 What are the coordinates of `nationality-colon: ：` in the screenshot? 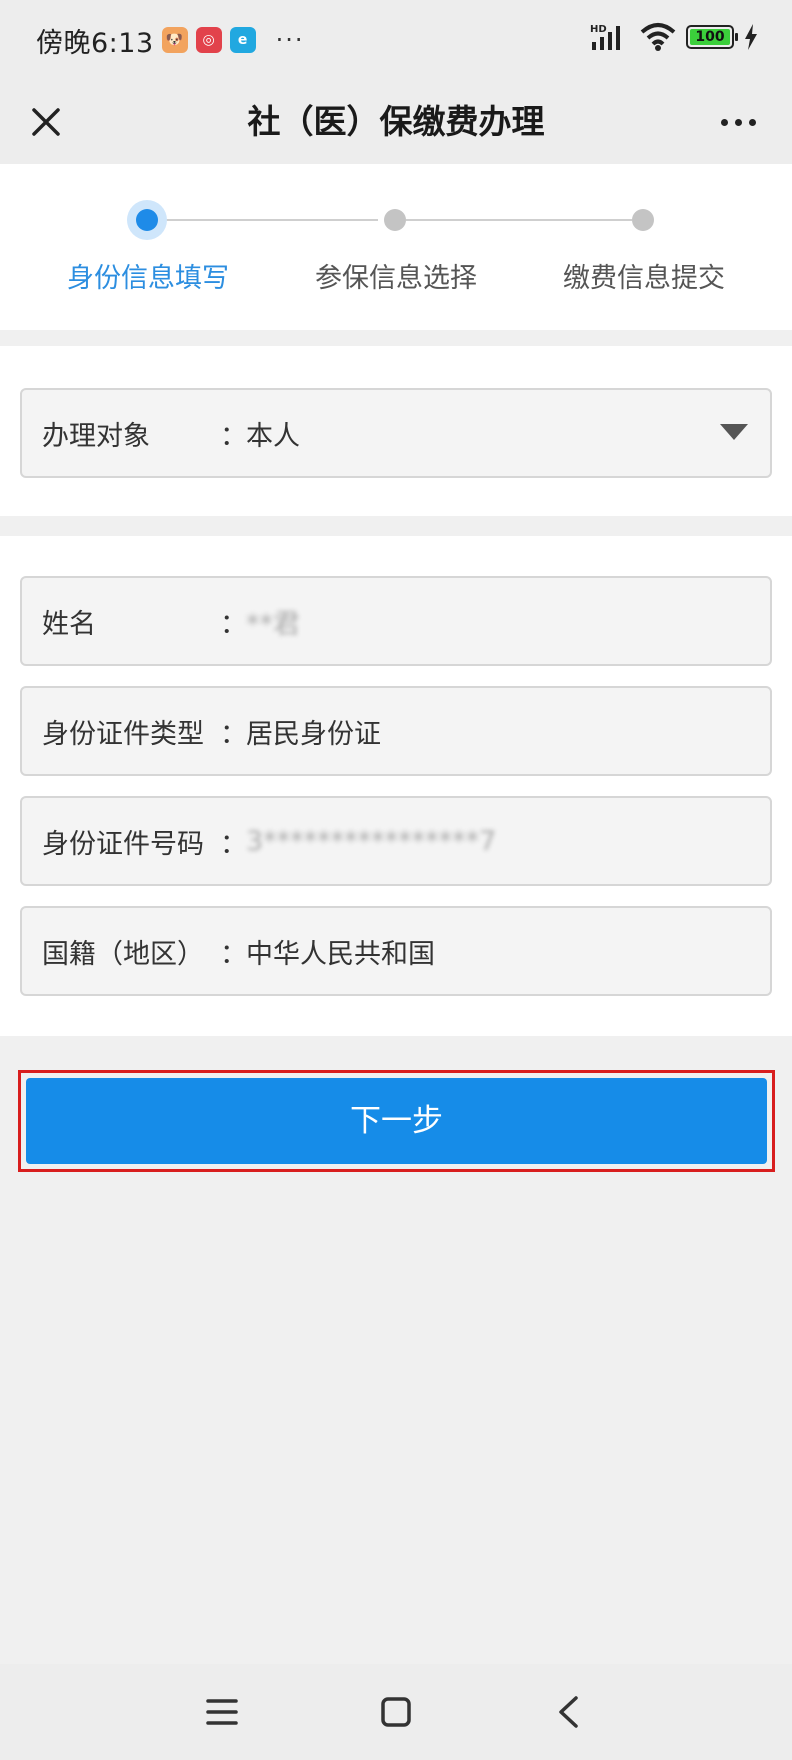 It's located at (233, 954).